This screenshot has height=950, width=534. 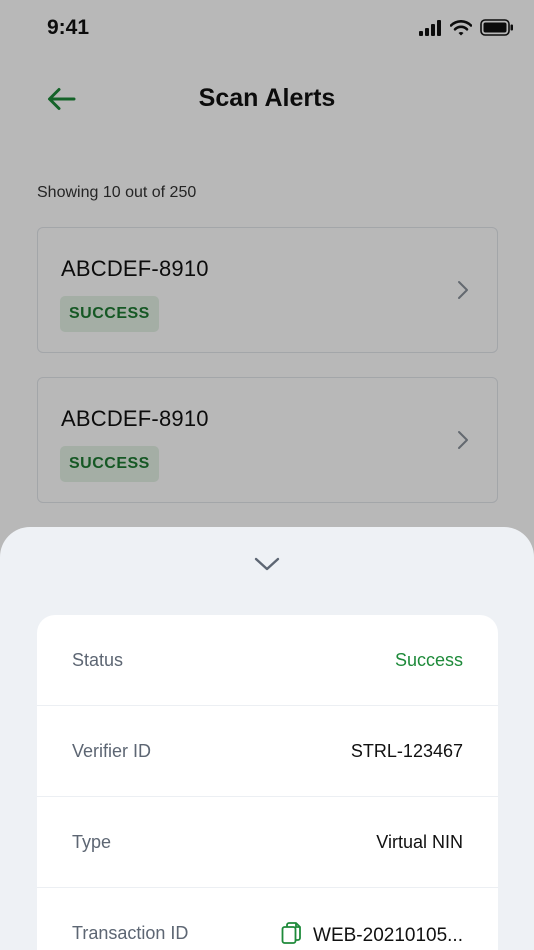 What do you see at coordinates (291, 935) in the screenshot?
I see `copy-icon` at bounding box center [291, 935].